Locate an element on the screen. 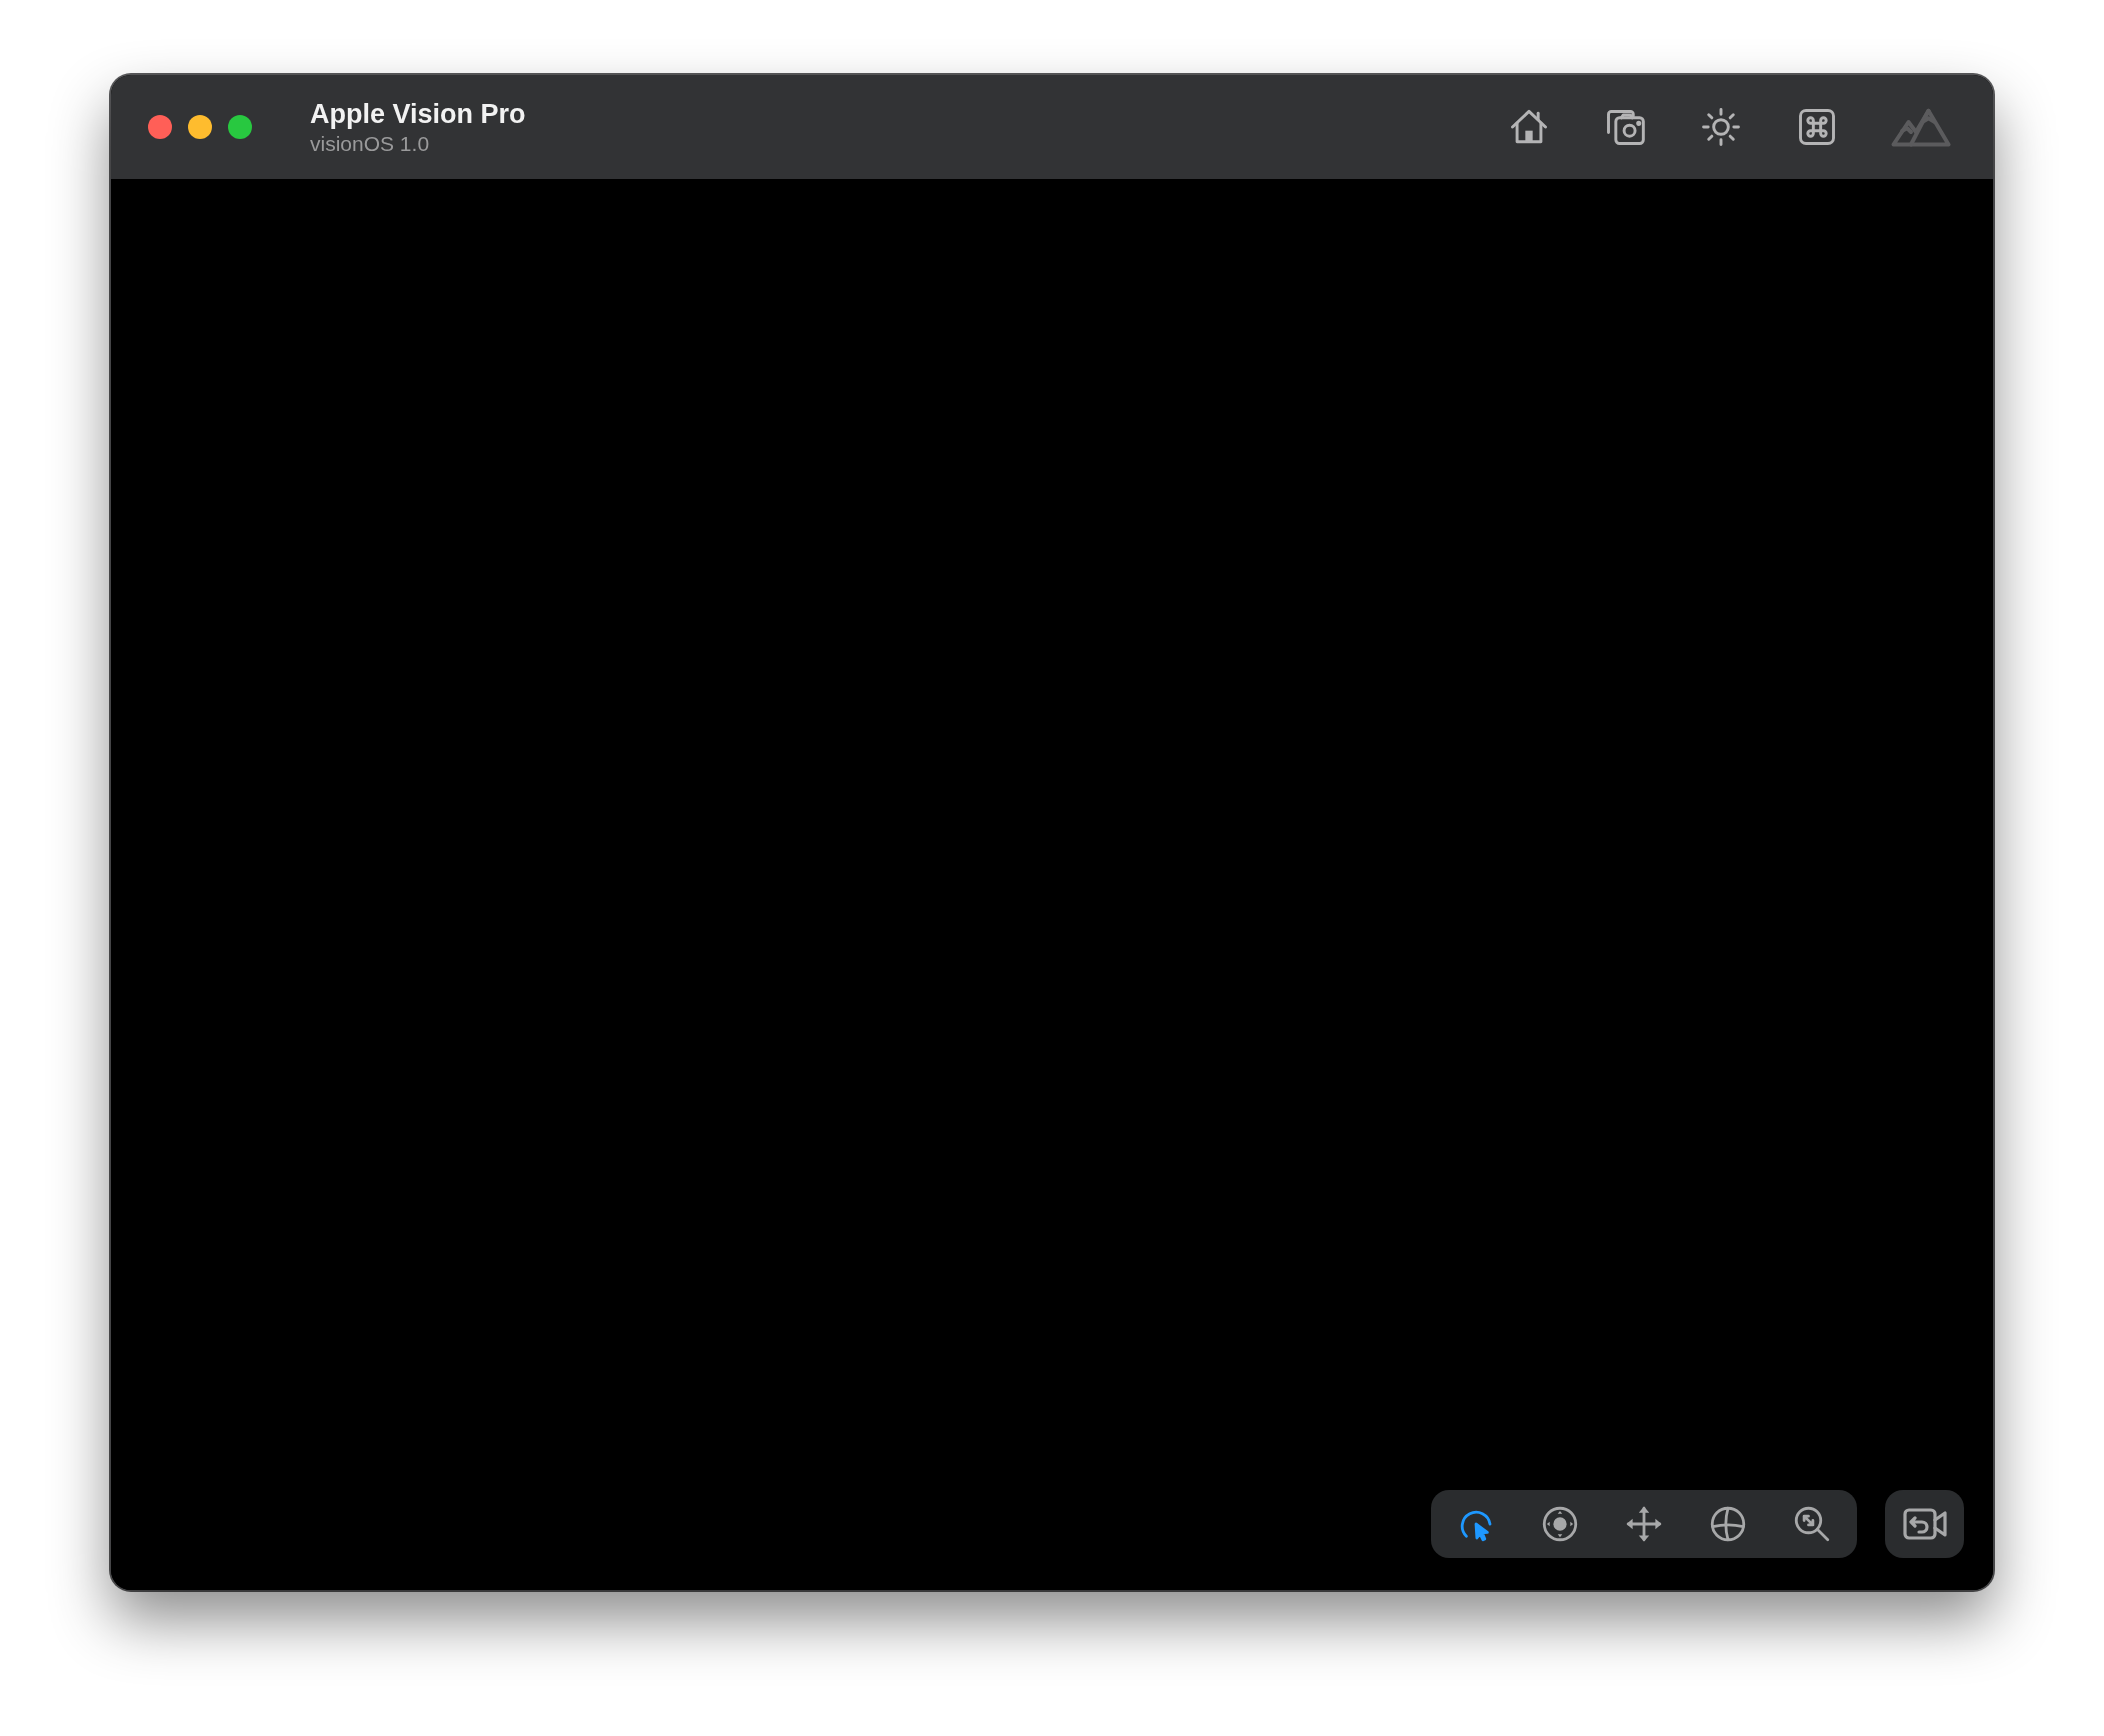 The height and width of the screenshot is (1736, 2104). zoom-button is located at coordinates (240, 127).